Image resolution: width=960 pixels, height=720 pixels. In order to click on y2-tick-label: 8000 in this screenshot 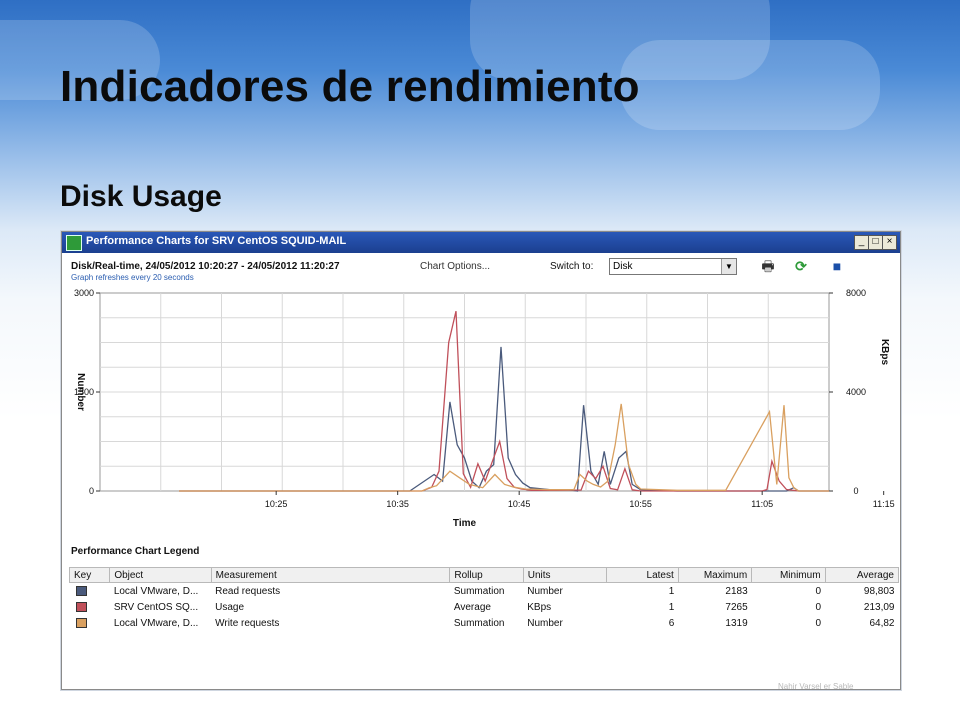, I will do `click(856, 293)`.